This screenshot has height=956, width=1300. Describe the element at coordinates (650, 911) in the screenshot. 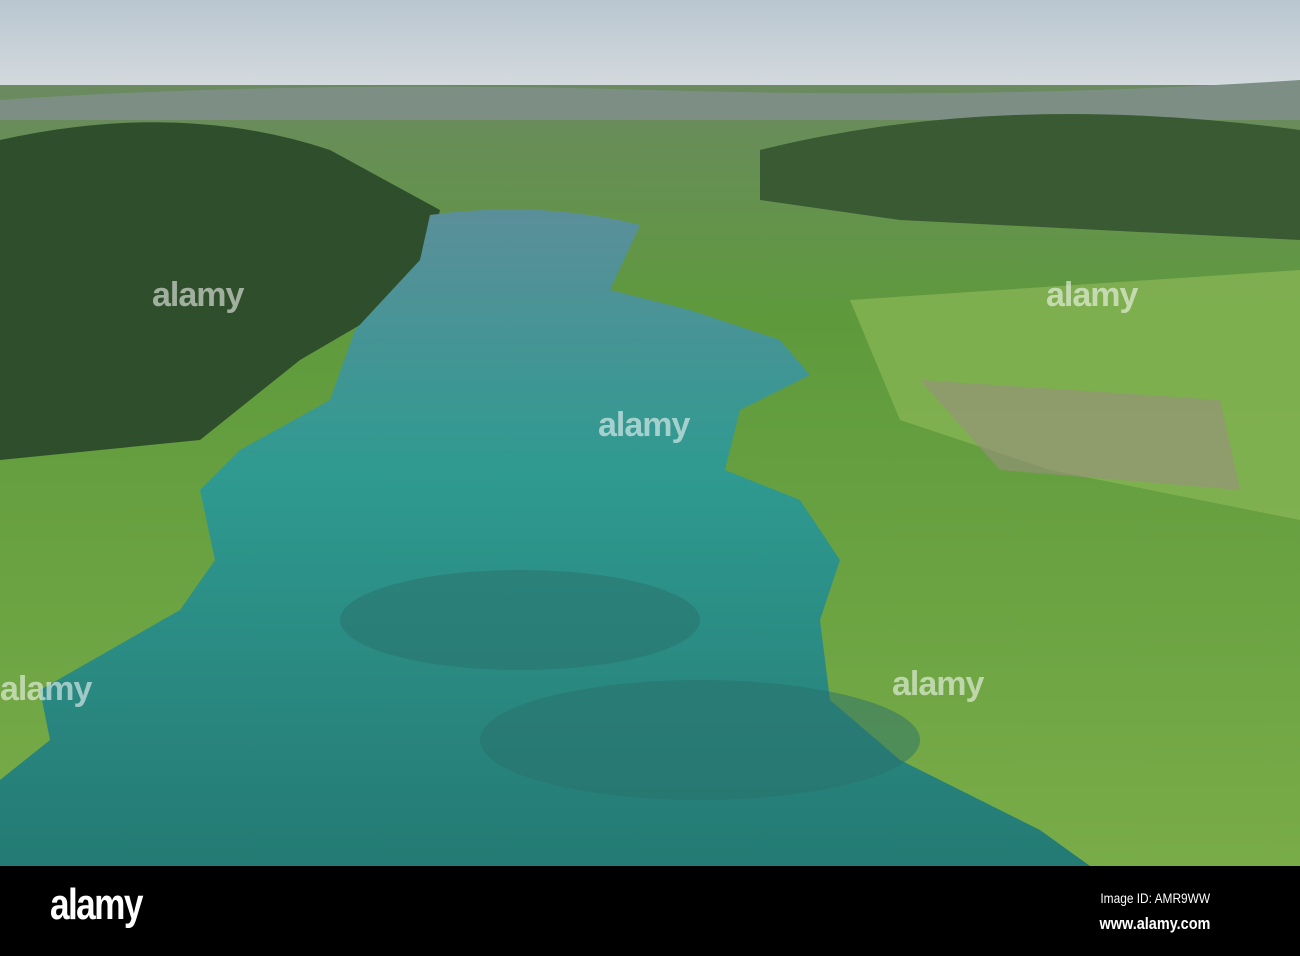

I see `footer-bar: alamy Image ID: AMR9WW www.alamy.com` at that location.